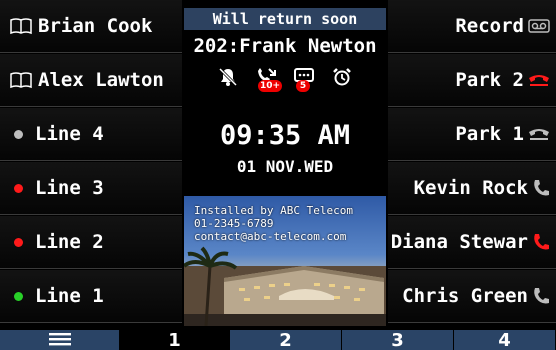 The image size is (556, 350). I want to click on right-key-park-1: Park 1, so click(472, 134).